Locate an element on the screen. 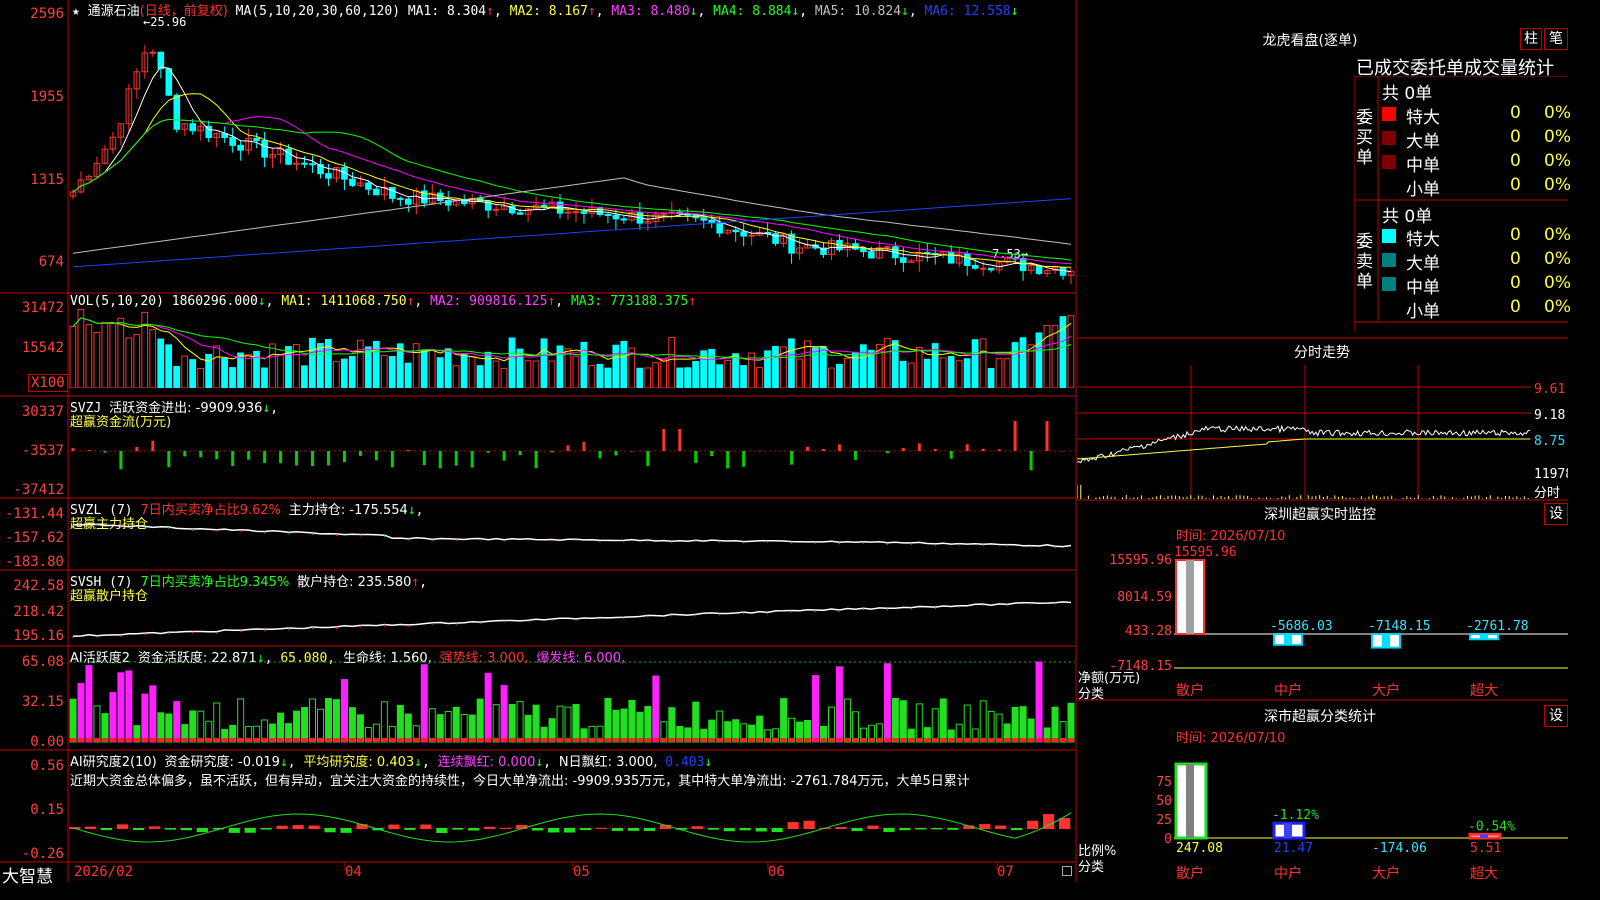 The width and height of the screenshot is (1600, 900). classify-settings-button: 设 is located at coordinates (1556, 716).